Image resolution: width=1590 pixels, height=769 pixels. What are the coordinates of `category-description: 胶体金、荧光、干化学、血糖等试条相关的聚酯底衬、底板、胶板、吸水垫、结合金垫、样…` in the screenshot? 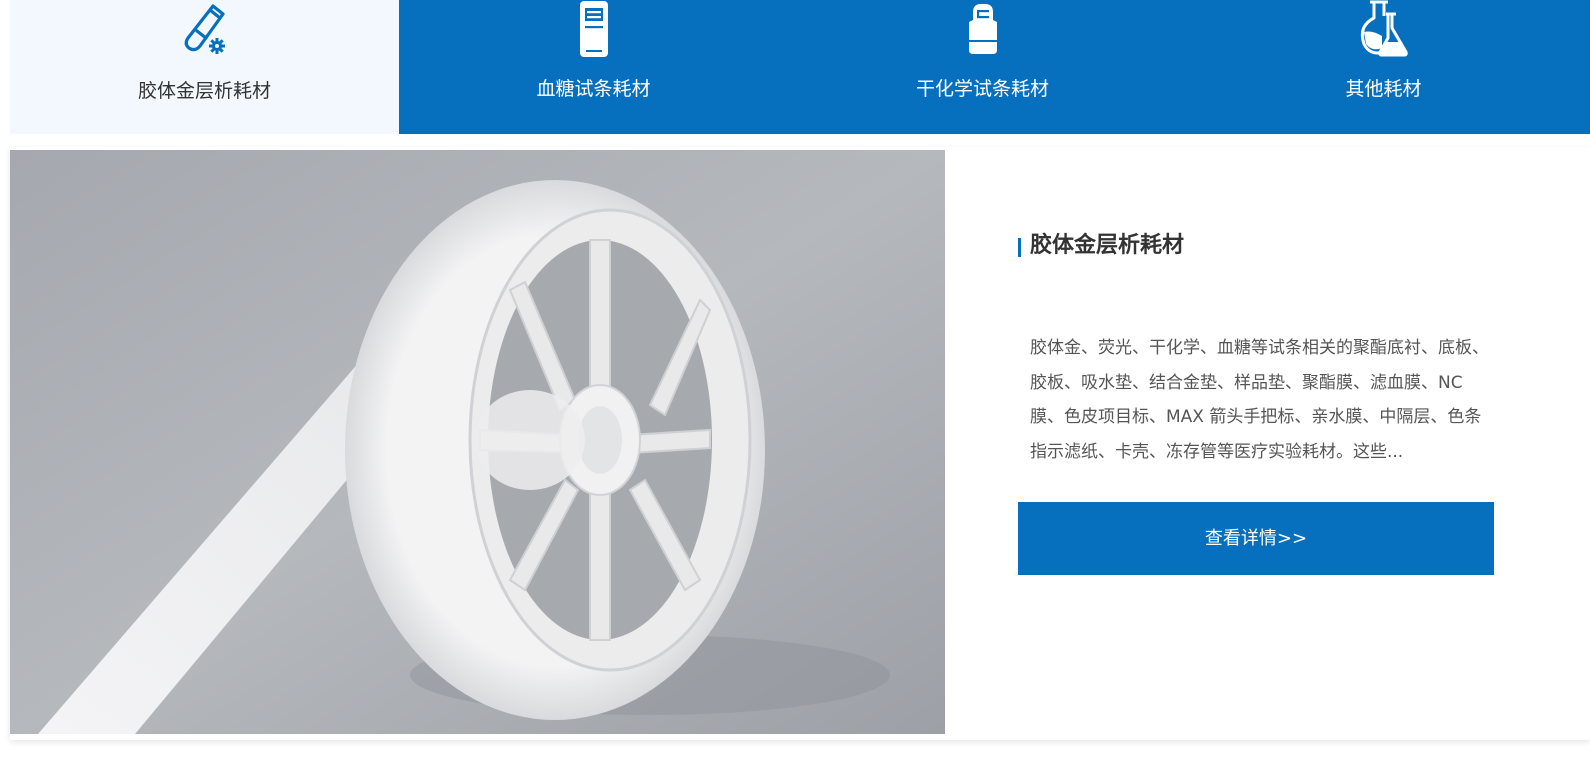 It's located at (1259, 400).